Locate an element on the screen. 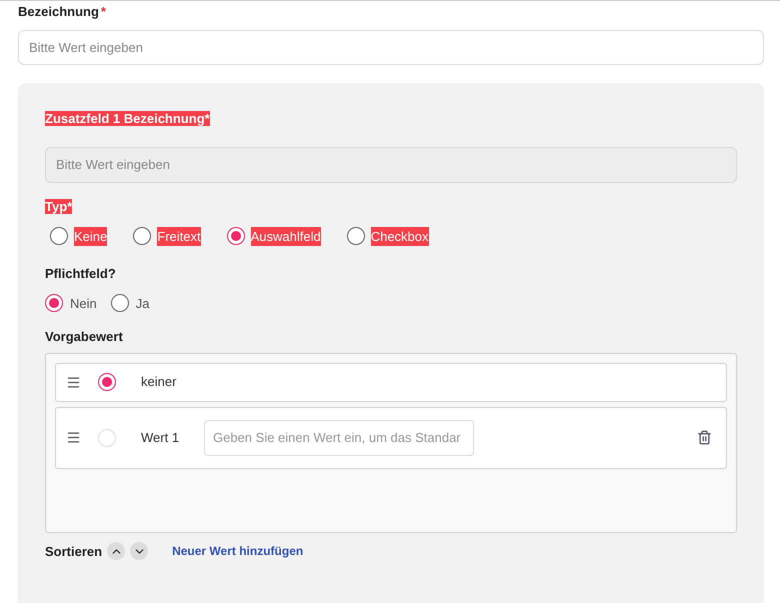  radio-label: Freitext is located at coordinates (179, 236).